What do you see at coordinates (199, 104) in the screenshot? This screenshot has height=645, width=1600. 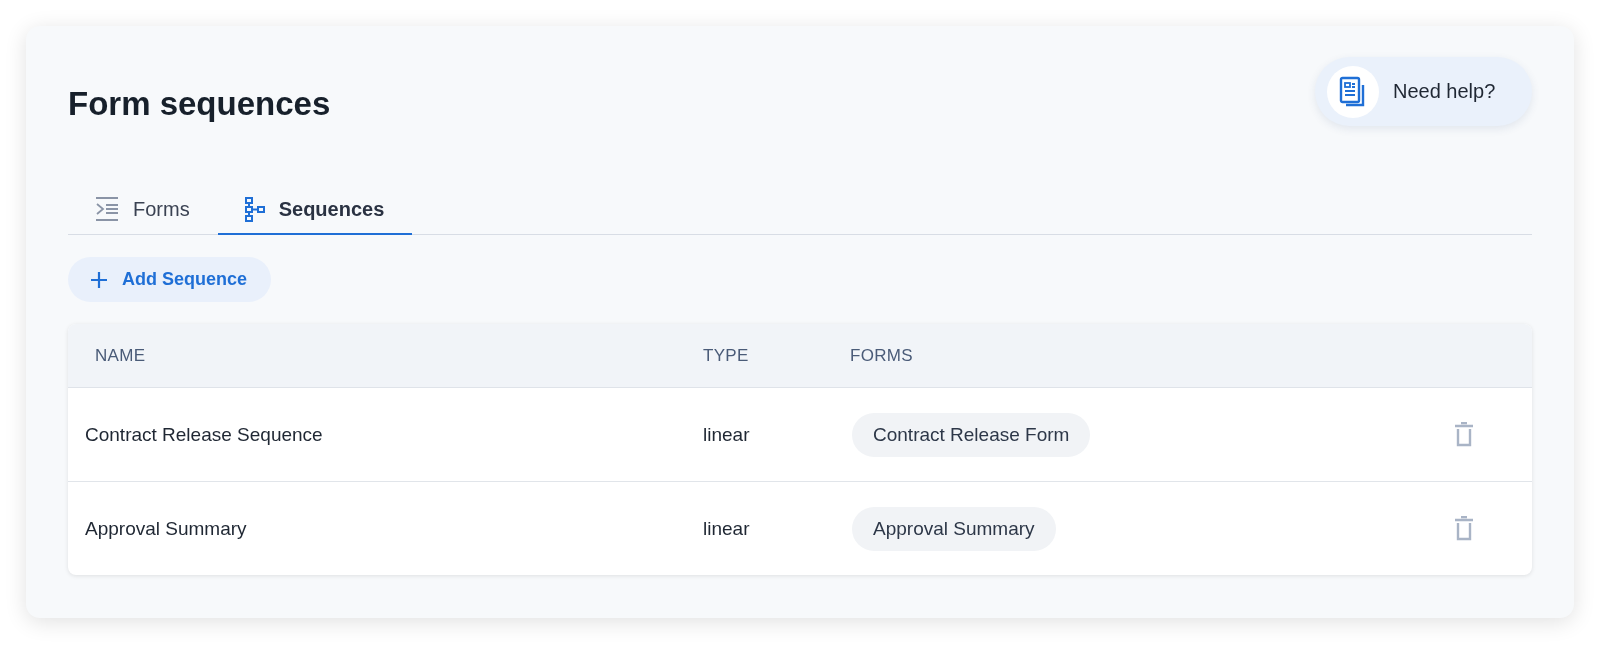 I see `page-title: Form sequences` at bounding box center [199, 104].